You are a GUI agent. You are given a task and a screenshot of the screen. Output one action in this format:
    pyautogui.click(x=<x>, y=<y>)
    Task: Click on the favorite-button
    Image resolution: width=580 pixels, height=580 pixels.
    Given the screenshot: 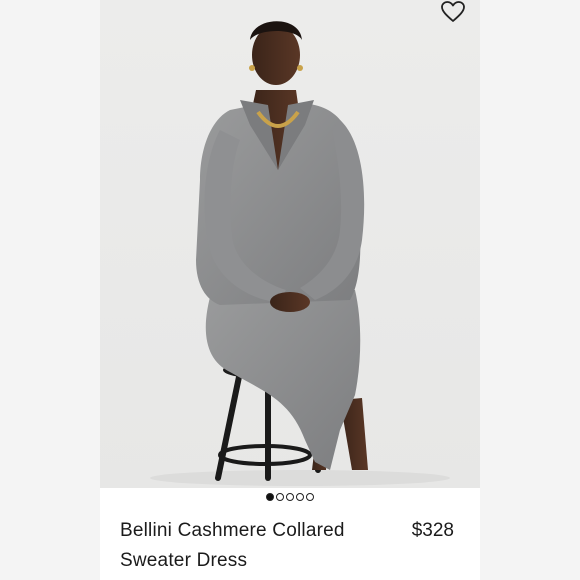 What is the action you would take?
    pyautogui.click(x=453, y=12)
    